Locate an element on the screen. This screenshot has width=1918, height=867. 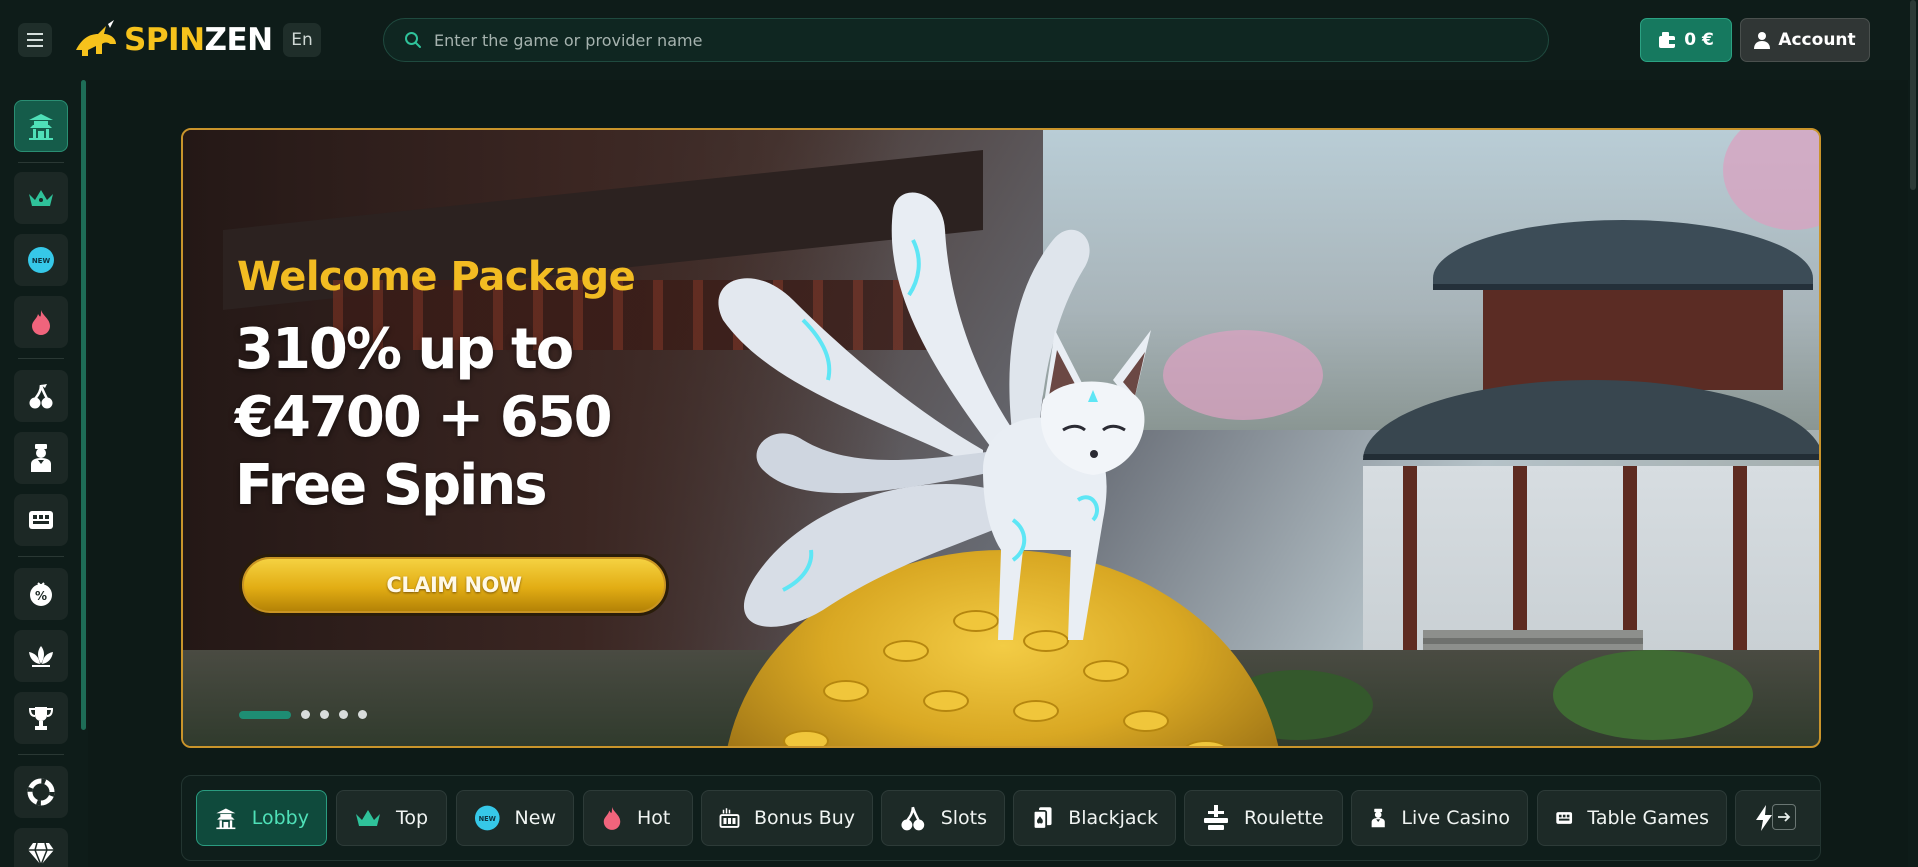
temple-right-lower-roof is located at coordinates (1591, 420).